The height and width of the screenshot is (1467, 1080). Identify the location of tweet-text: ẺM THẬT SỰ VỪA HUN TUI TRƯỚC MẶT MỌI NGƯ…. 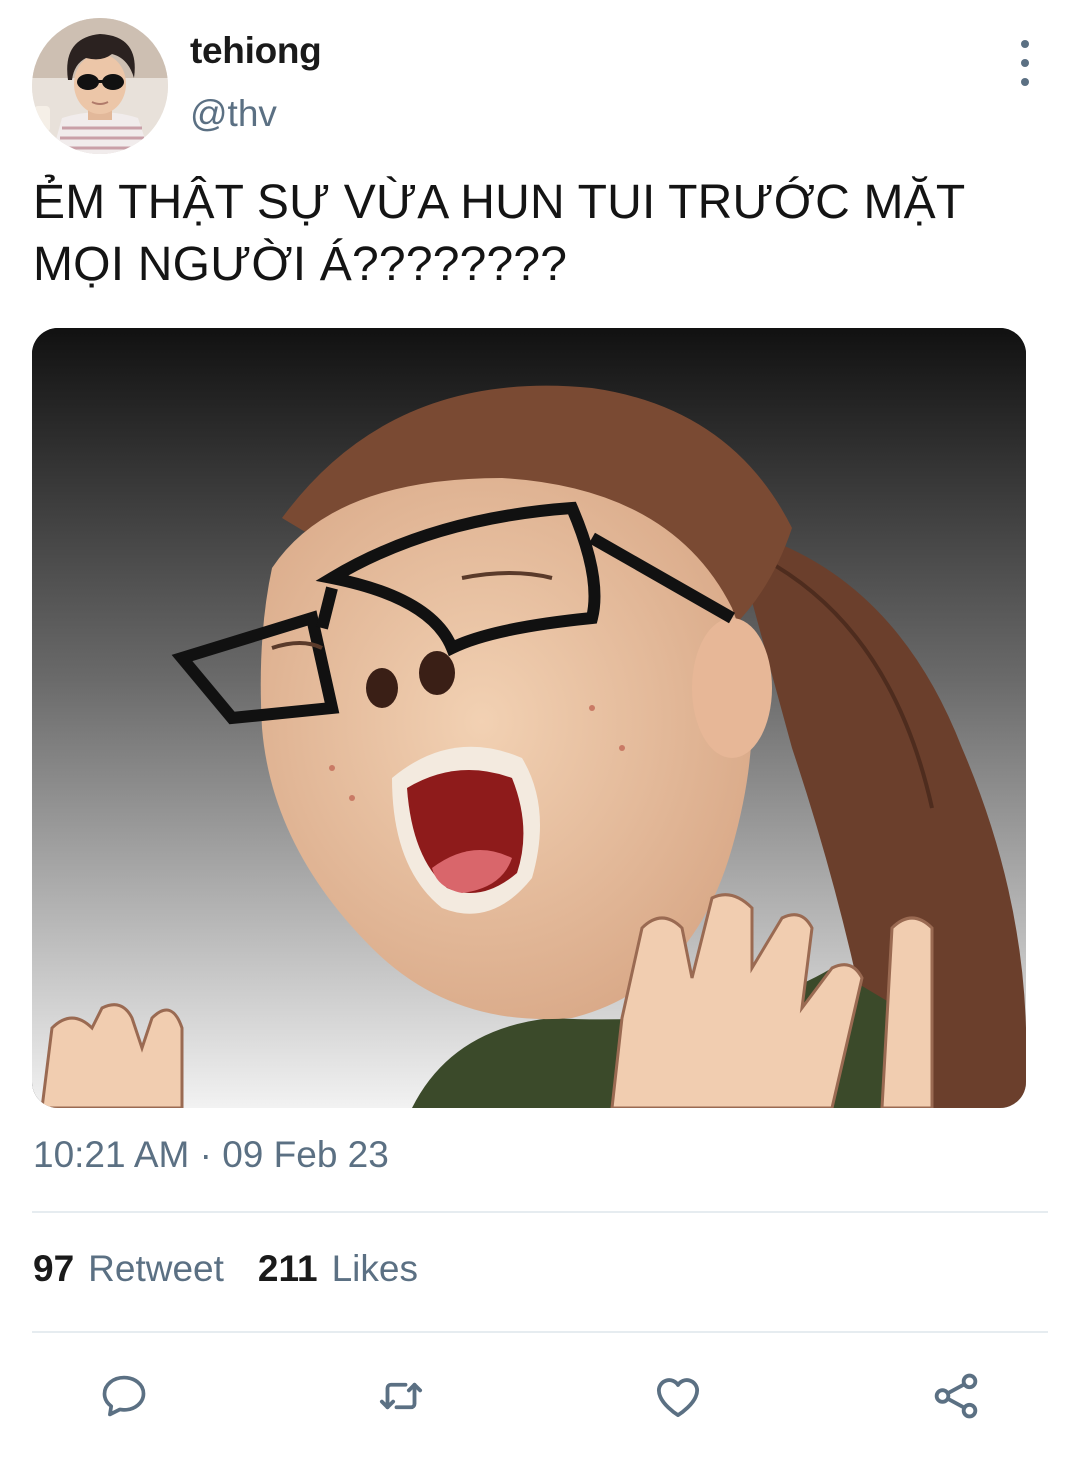
(499, 233).